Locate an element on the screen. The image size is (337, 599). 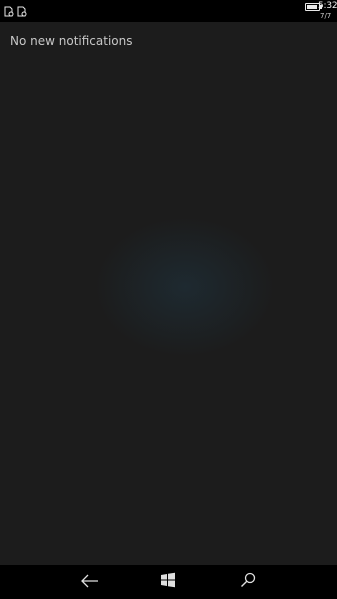
status-time: 5:32 is located at coordinates (327, 6).